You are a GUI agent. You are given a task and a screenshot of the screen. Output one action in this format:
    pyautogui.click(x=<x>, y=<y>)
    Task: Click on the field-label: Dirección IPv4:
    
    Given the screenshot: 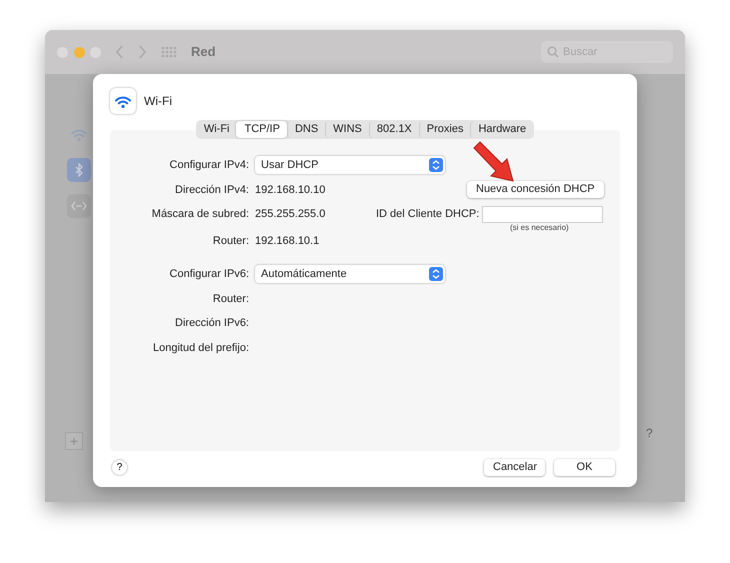 What is the action you would take?
    pyautogui.click(x=212, y=190)
    